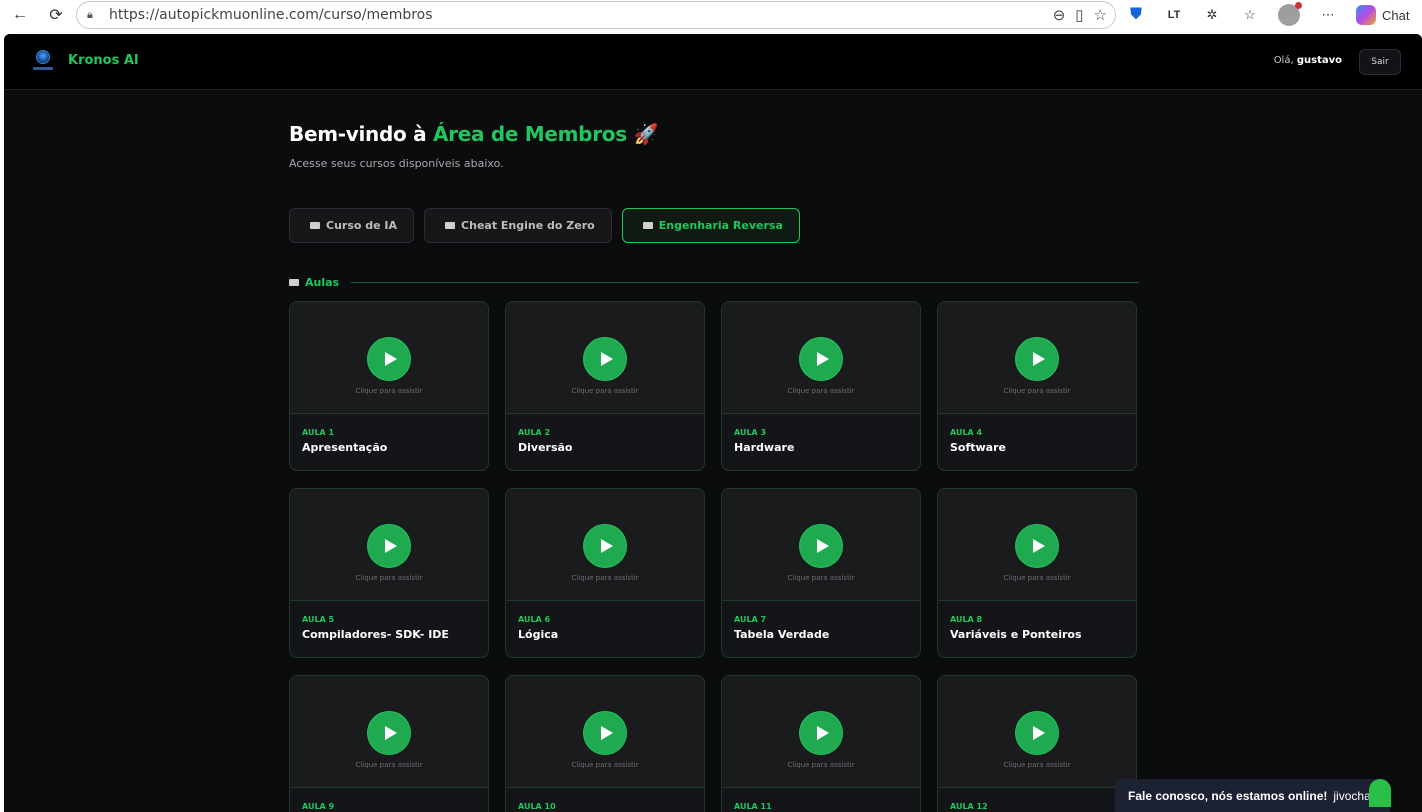 This screenshot has height=812, width=1422. Describe the element at coordinates (745, 282) in the screenshot. I see `divider` at that location.